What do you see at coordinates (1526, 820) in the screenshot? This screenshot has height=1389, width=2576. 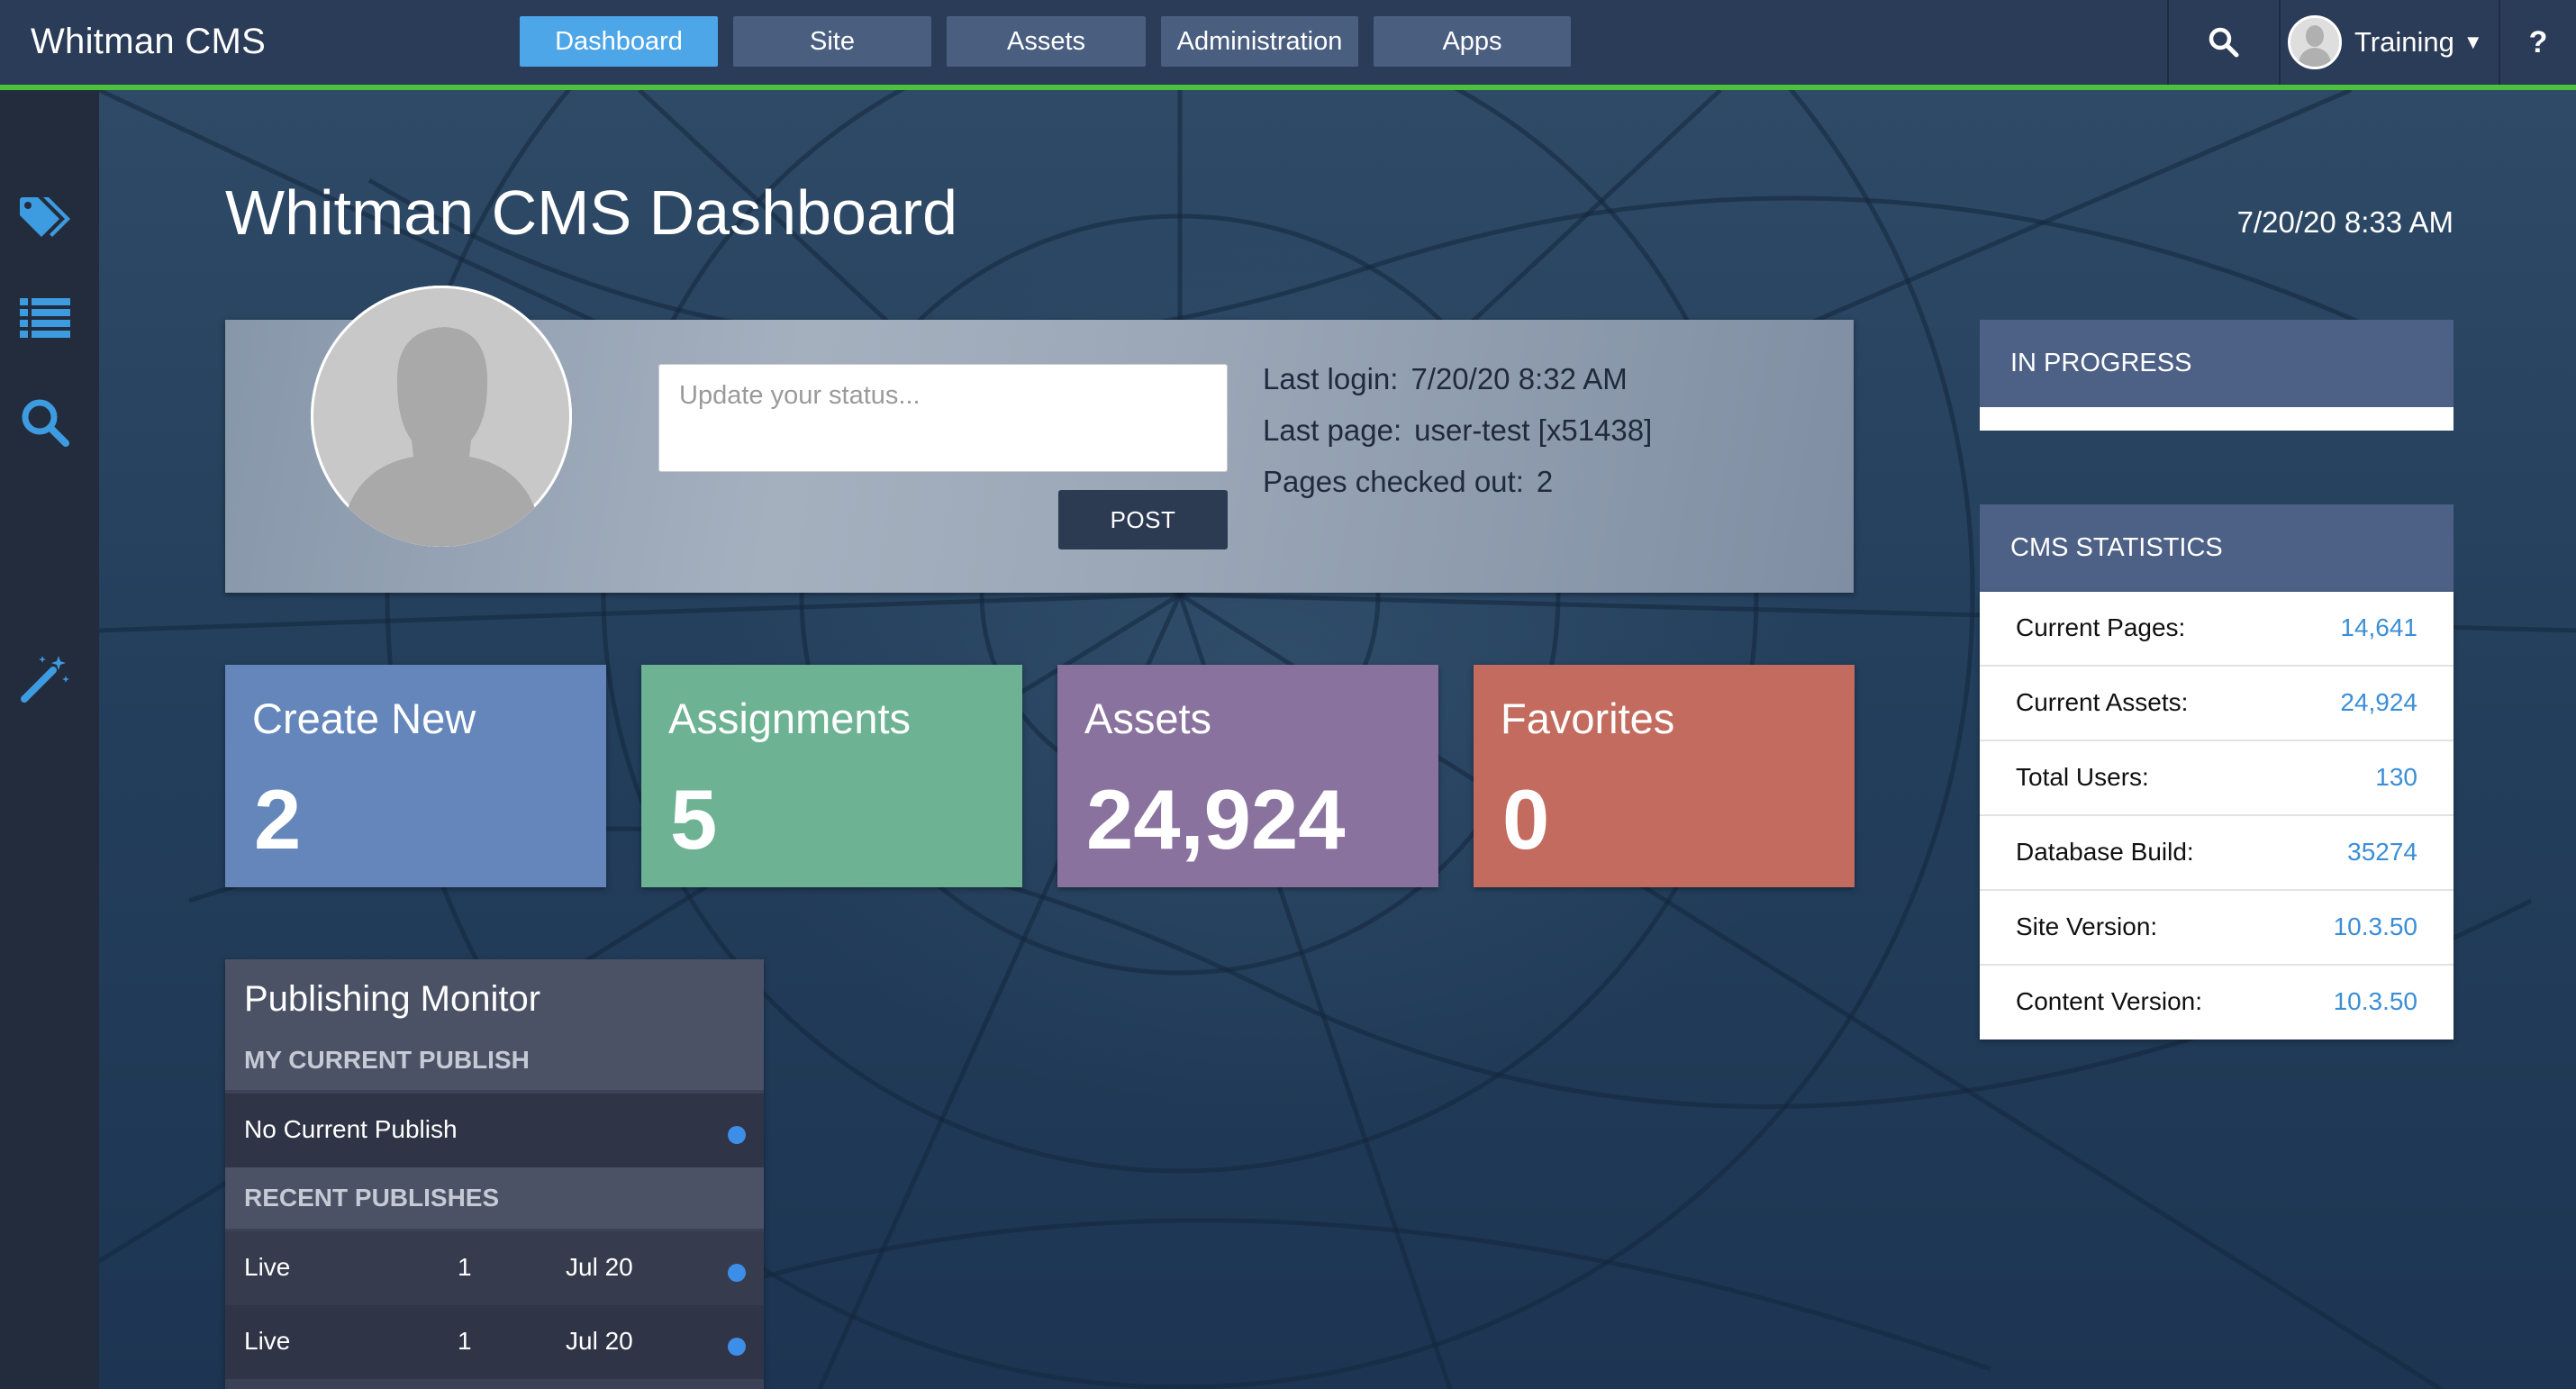 I see `tile-count: 0` at bounding box center [1526, 820].